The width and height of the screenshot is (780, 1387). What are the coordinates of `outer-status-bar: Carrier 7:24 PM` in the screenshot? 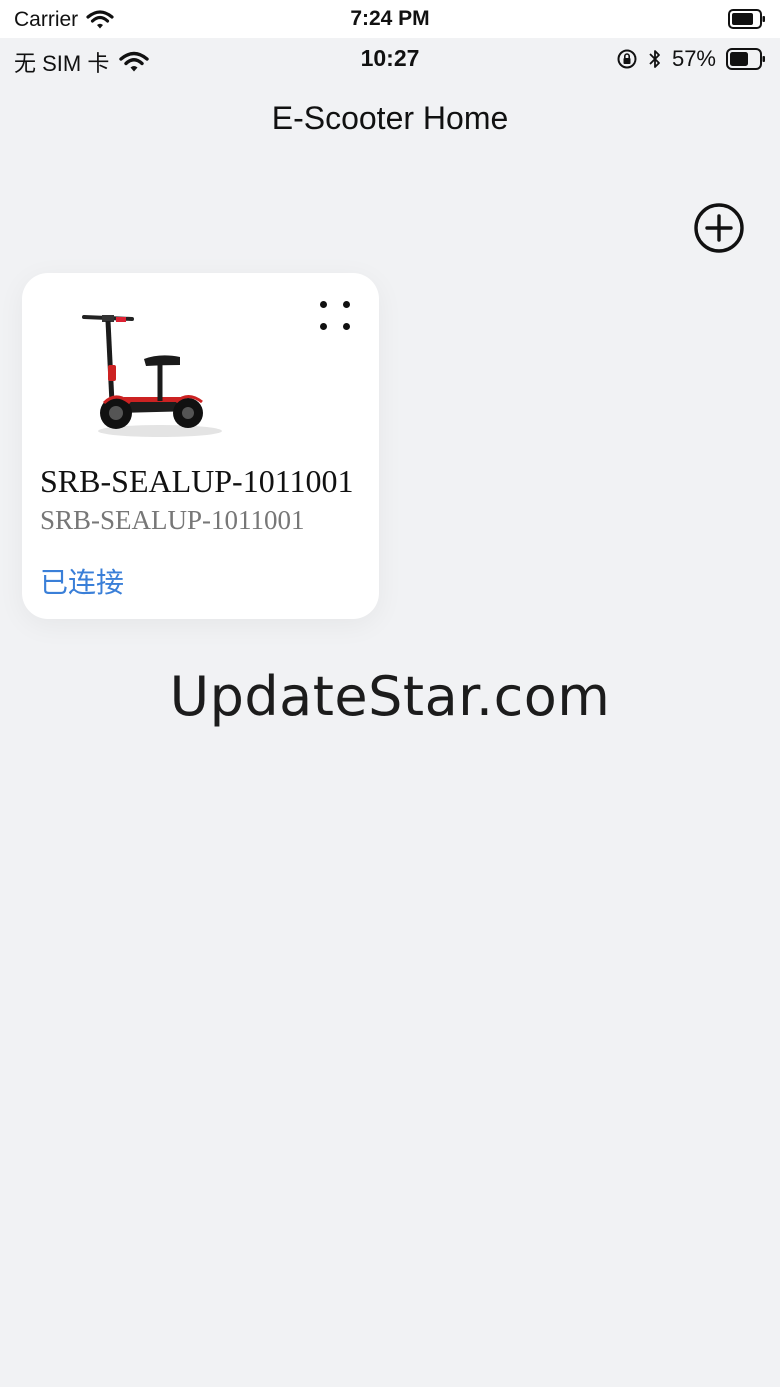 It's located at (390, 19).